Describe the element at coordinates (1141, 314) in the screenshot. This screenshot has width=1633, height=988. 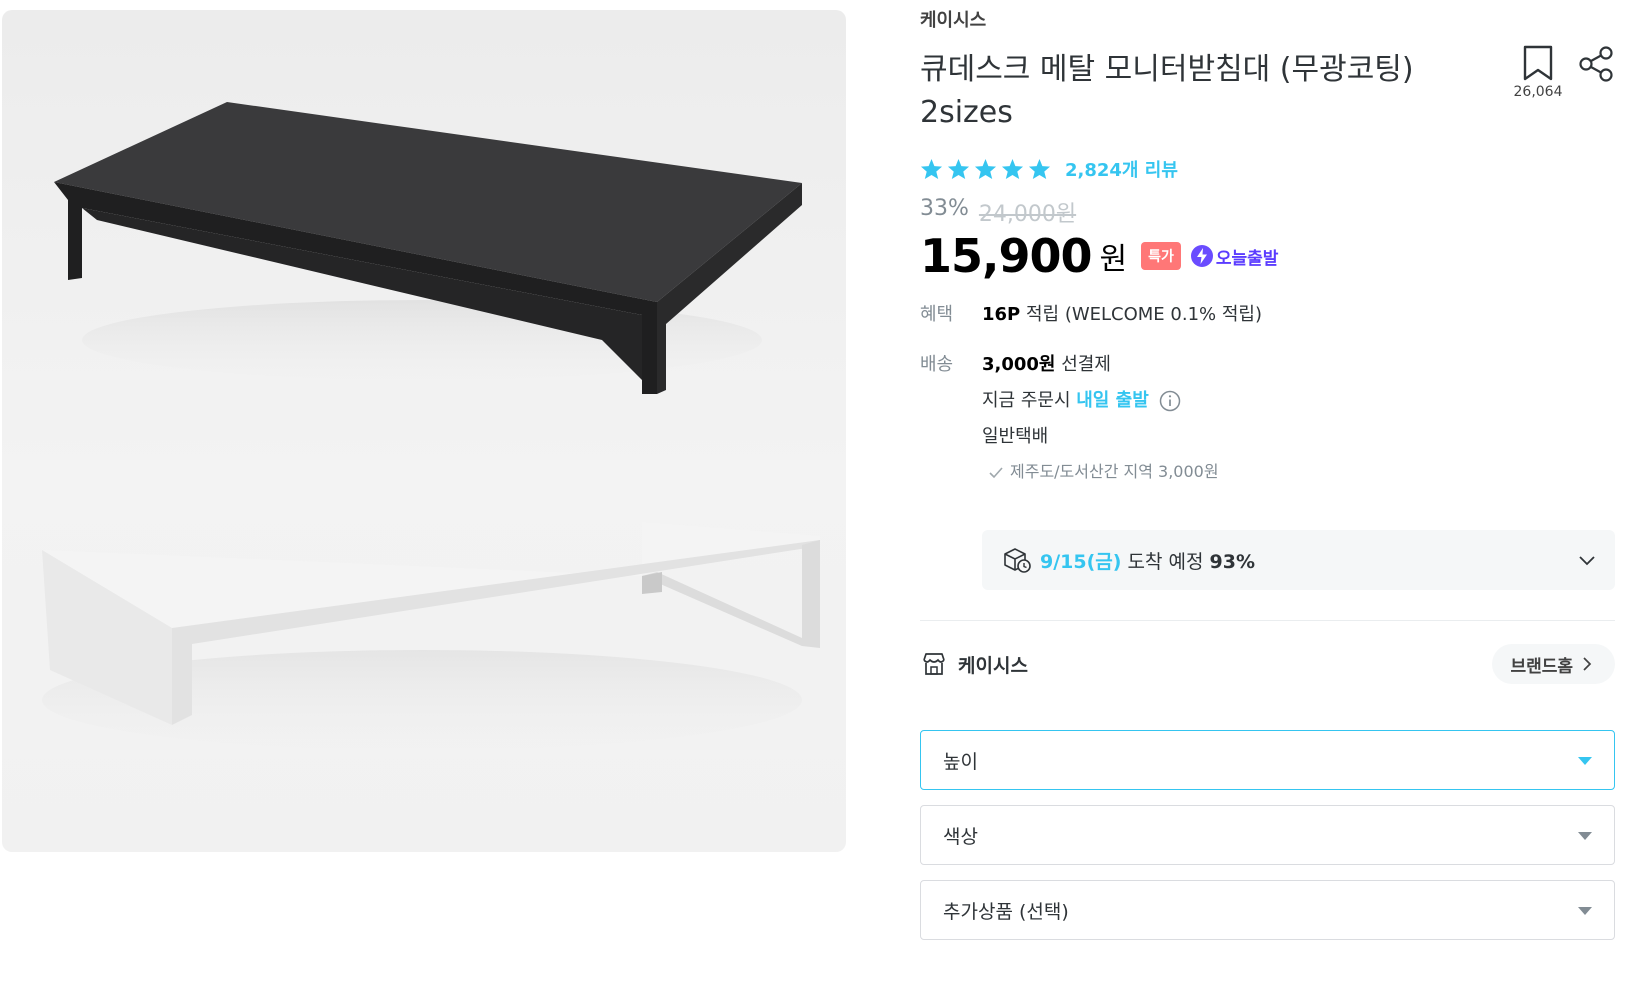
I see `benefit-description: 적립 (WELCOME 0.1% 적립)` at that location.